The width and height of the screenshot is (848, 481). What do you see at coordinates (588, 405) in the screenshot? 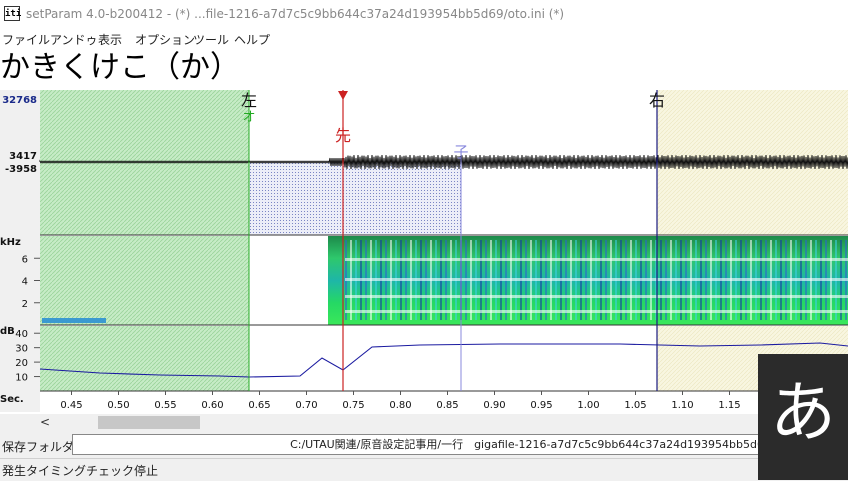
I see `time-tick-label: 1.00` at bounding box center [588, 405].